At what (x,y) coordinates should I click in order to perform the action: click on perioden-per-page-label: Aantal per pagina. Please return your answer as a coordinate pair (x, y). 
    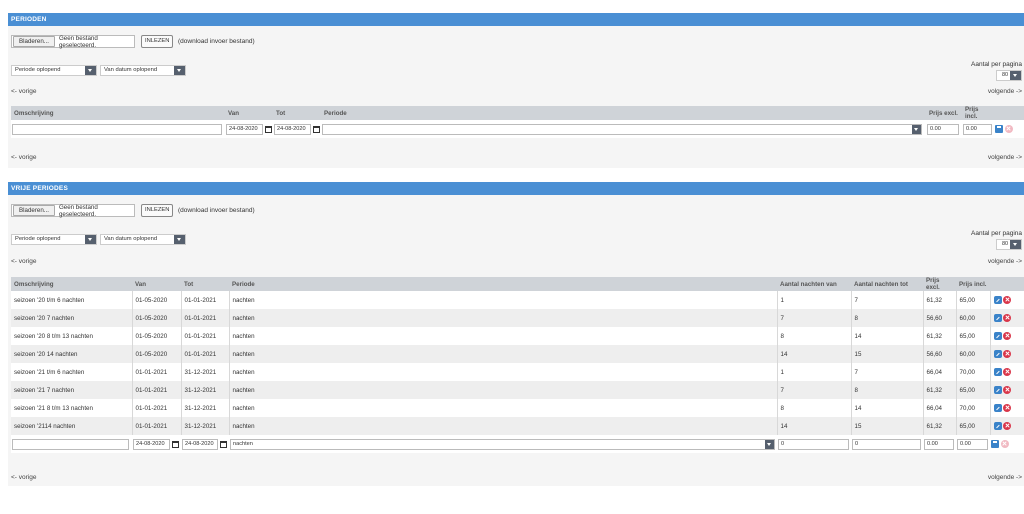
    Looking at the image, I should click on (996, 64).